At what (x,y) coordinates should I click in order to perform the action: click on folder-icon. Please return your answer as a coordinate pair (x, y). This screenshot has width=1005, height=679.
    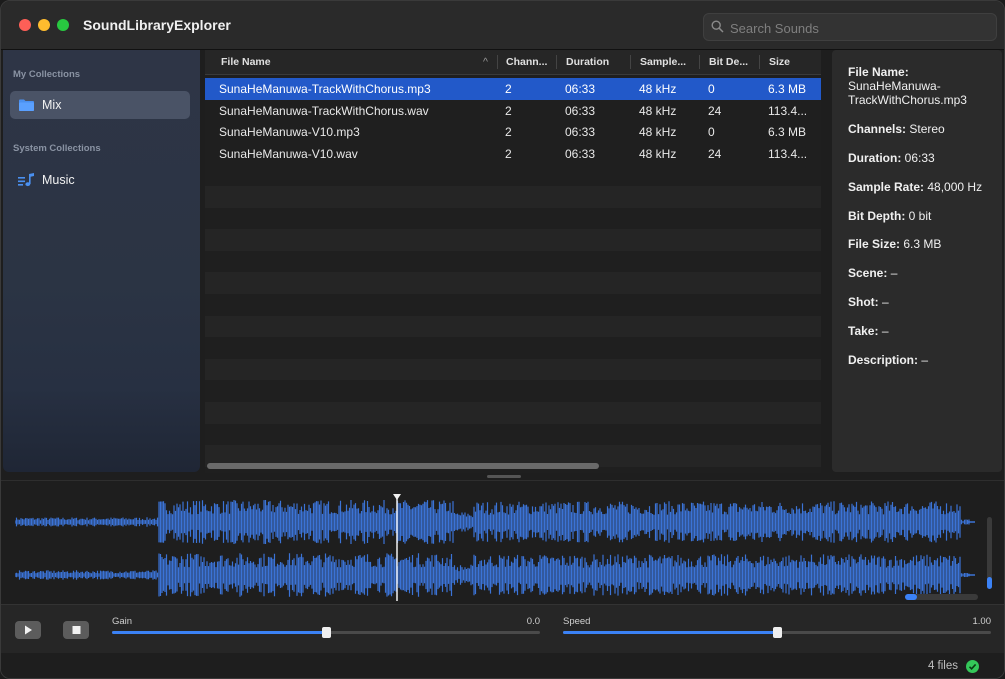
    Looking at the image, I should click on (26, 105).